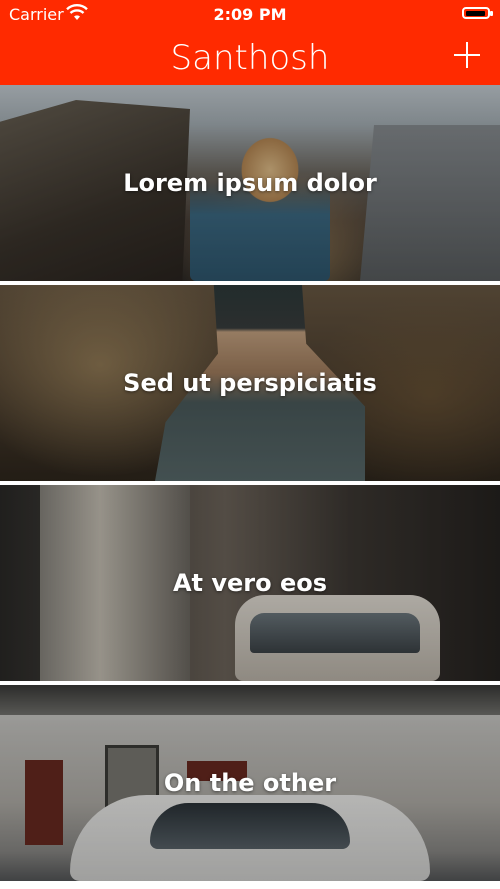  I want to click on status-time: 2:09 PM, so click(250, 14).